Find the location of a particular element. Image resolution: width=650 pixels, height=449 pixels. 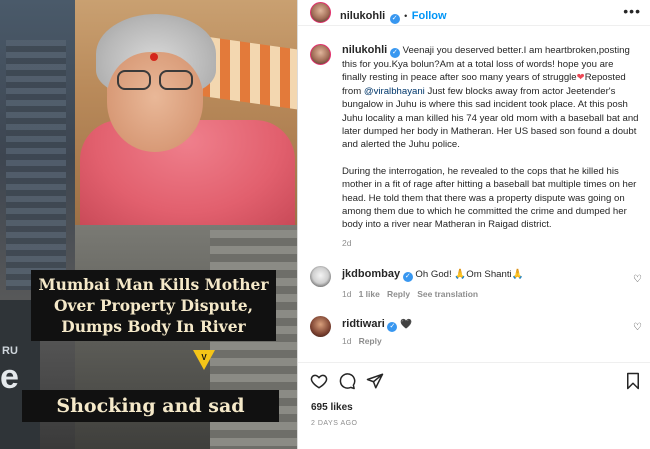

comment-username: jkdbombay is located at coordinates (371, 274).